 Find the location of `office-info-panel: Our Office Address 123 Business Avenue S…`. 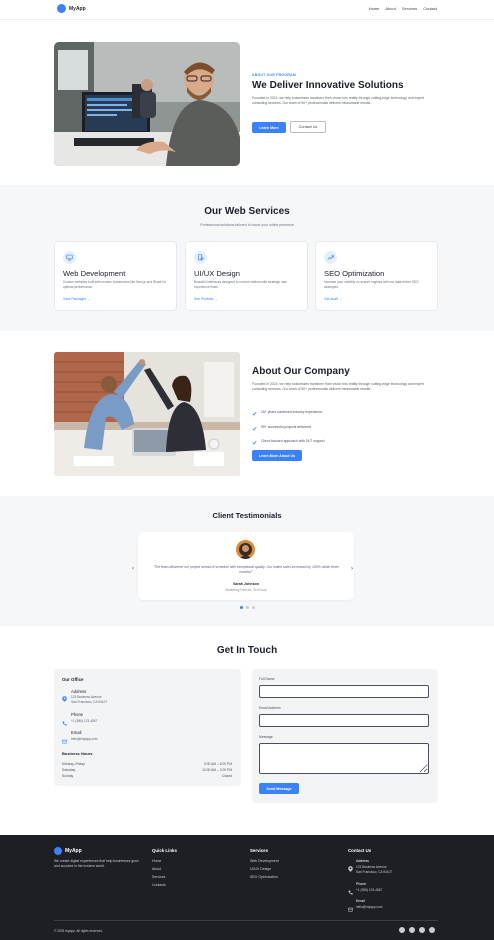

office-info-panel: Our Office Address 123 Business Avenue S… is located at coordinates (147, 727).